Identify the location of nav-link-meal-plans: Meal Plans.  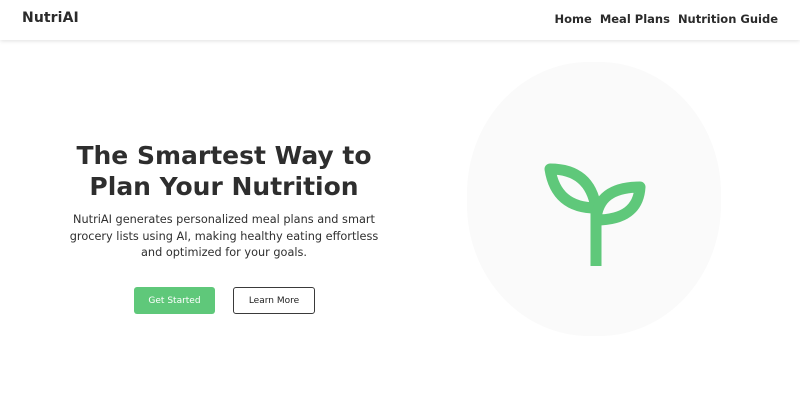
(635, 19).